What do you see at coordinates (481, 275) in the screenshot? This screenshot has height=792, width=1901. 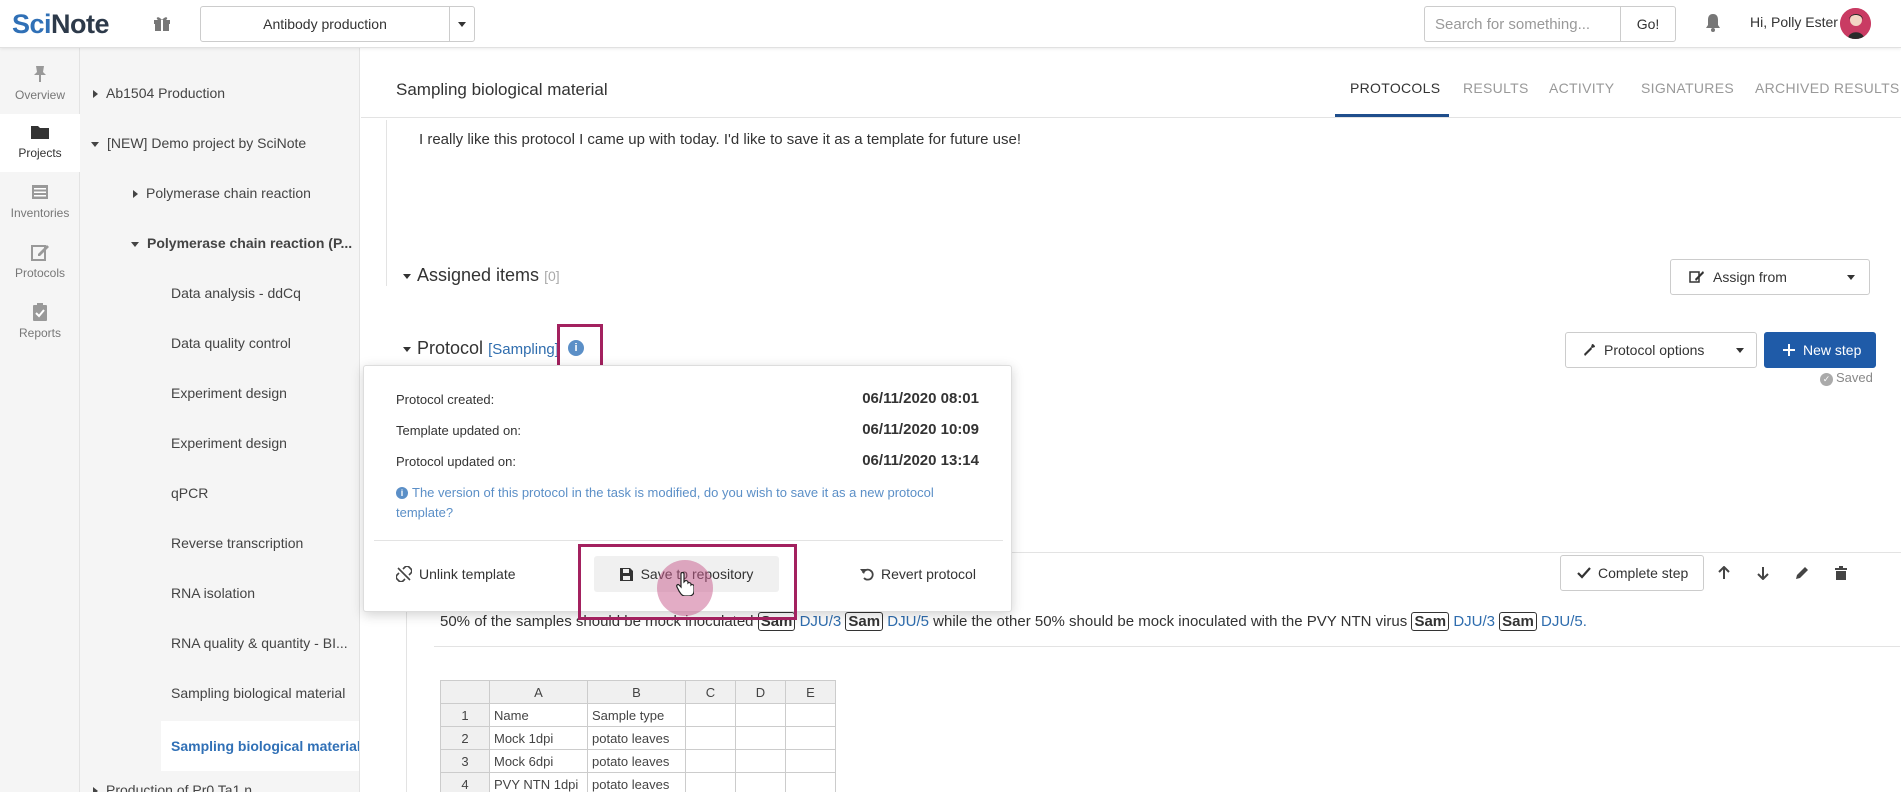 I see `assigned-items-header: Assigned items [0]` at bounding box center [481, 275].